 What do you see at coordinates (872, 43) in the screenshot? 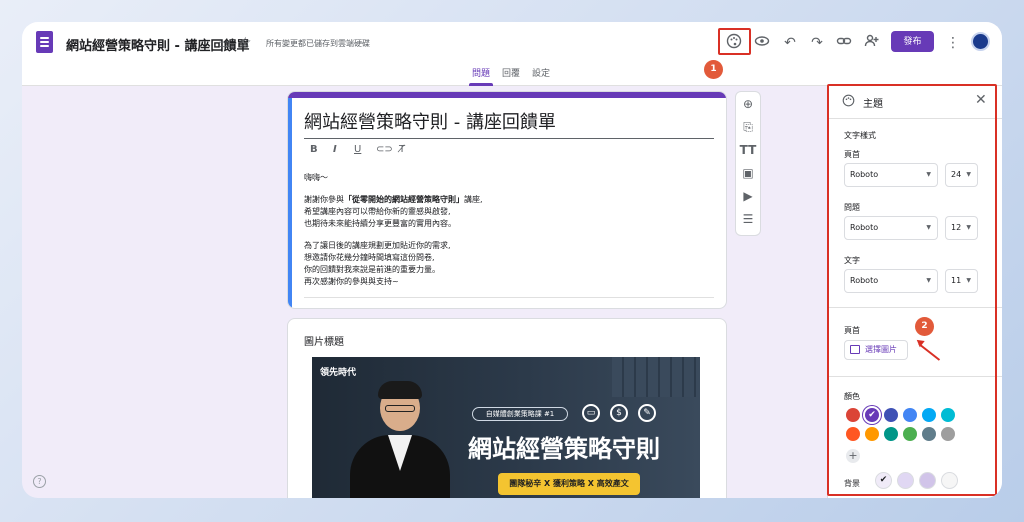
I see `add-person-icon` at bounding box center [872, 43].